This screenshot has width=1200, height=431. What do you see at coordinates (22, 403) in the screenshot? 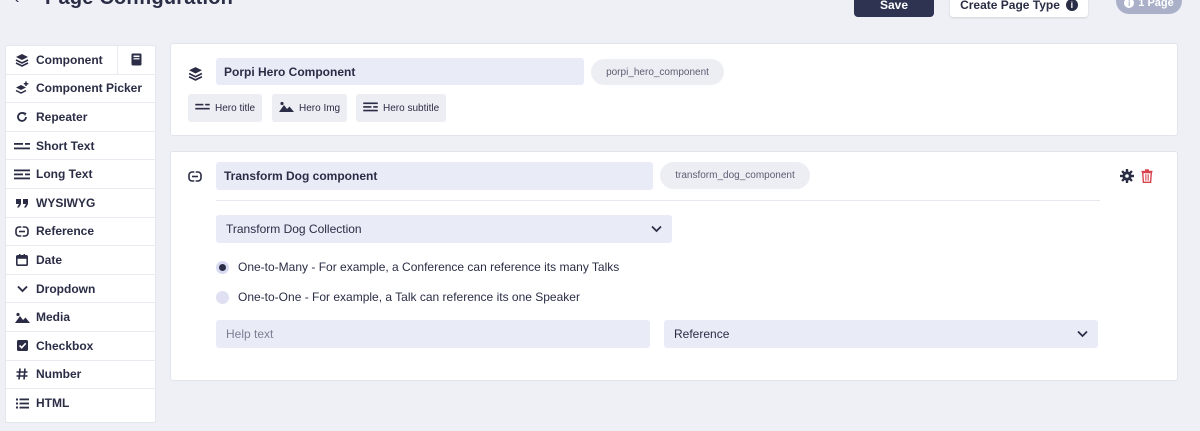
I see `list-icon` at bounding box center [22, 403].